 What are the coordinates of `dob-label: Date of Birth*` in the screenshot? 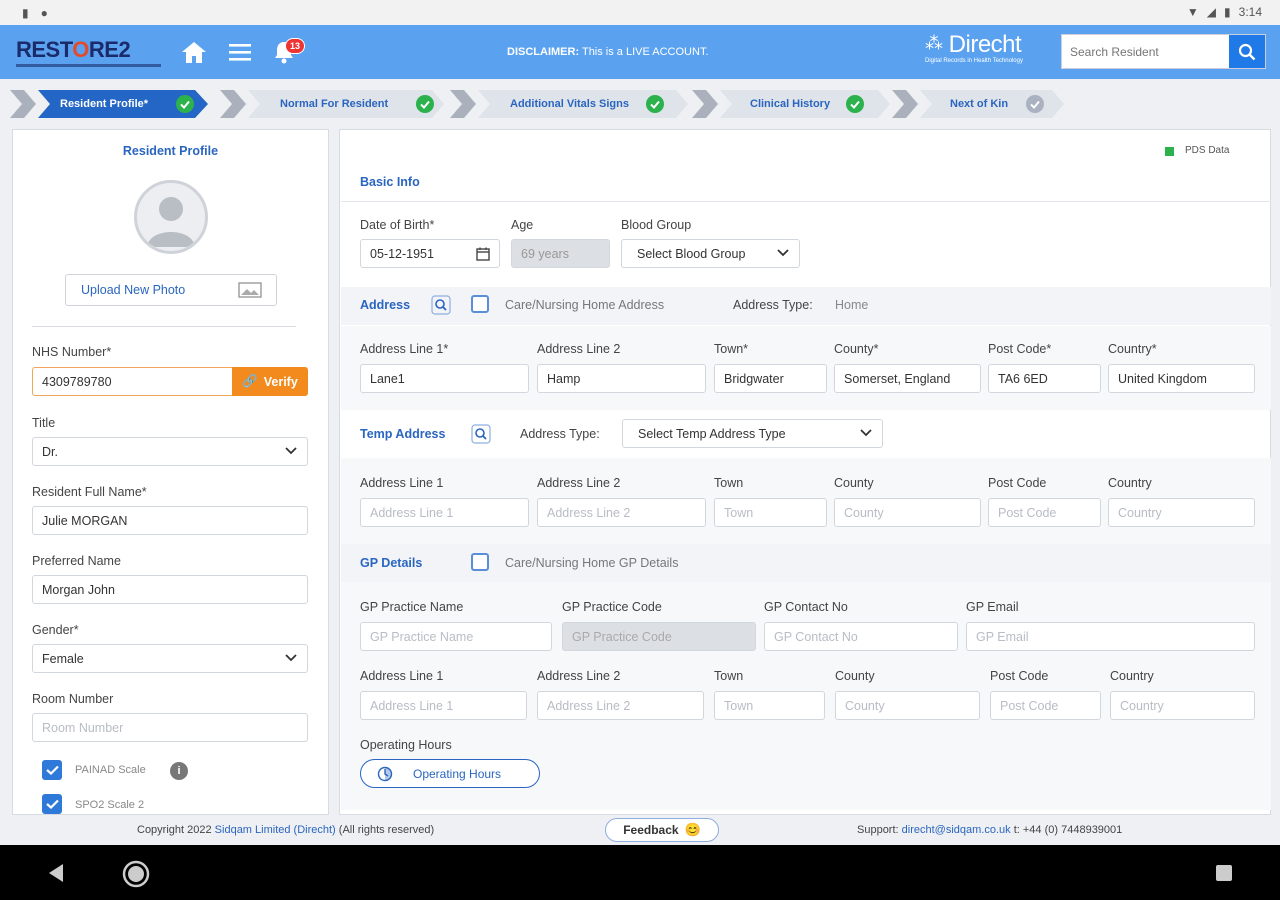 It's located at (397, 225).